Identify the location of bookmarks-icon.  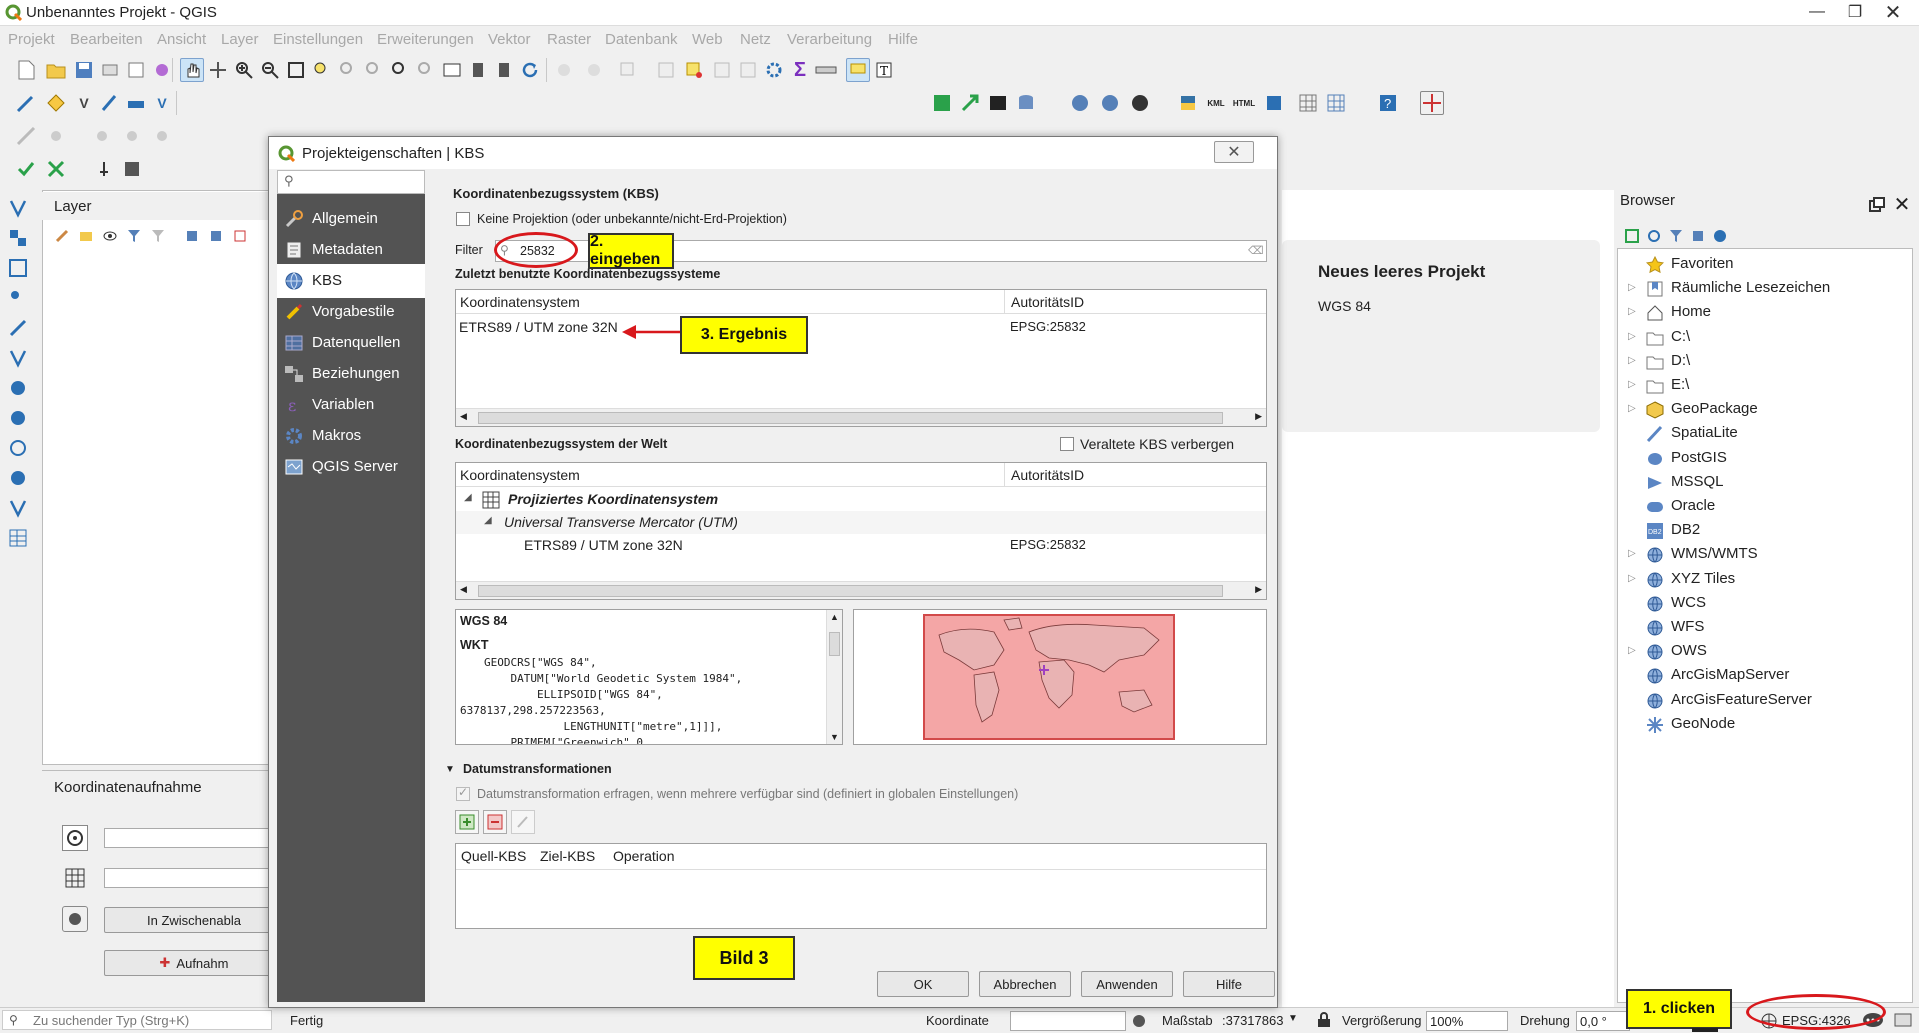
(504, 70).